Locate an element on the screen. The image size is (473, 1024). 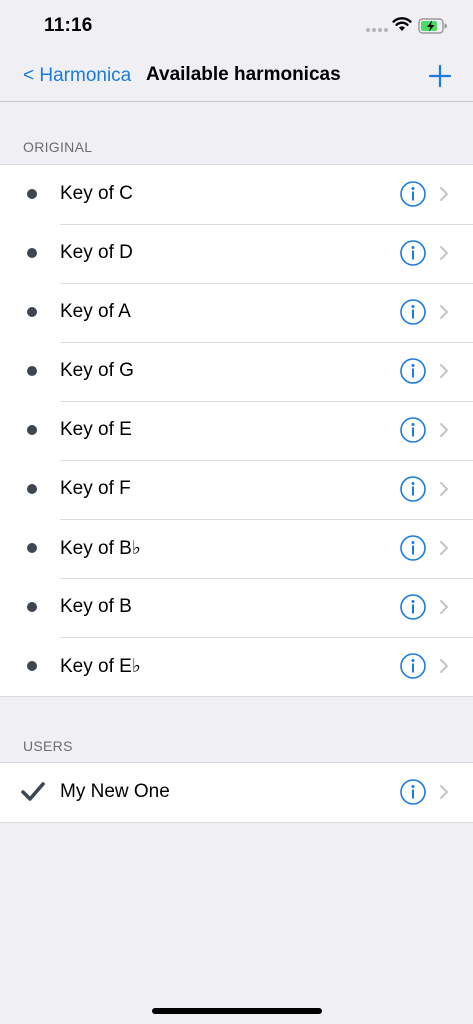
list-item-label: My New One is located at coordinates (115, 791).